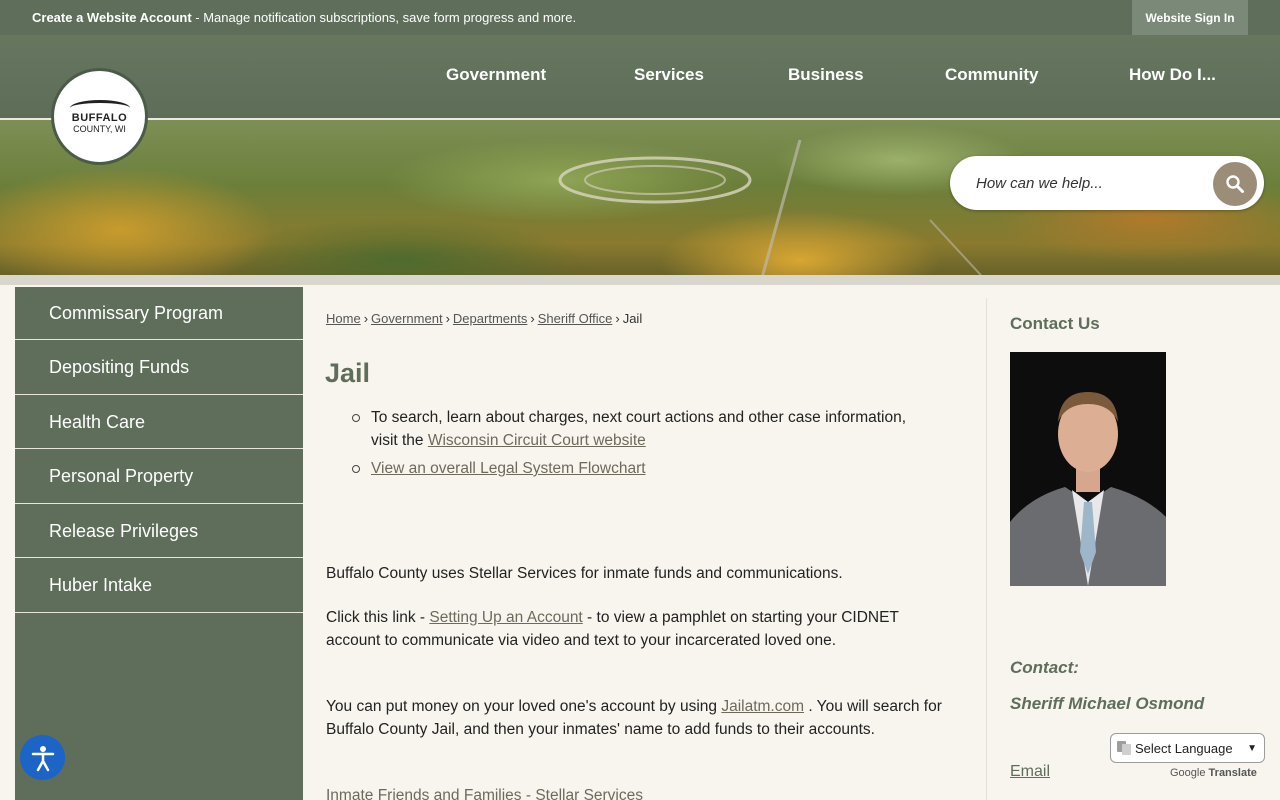 This screenshot has height=800, width=1280. I want to click on site-search, so click(1107, 183).